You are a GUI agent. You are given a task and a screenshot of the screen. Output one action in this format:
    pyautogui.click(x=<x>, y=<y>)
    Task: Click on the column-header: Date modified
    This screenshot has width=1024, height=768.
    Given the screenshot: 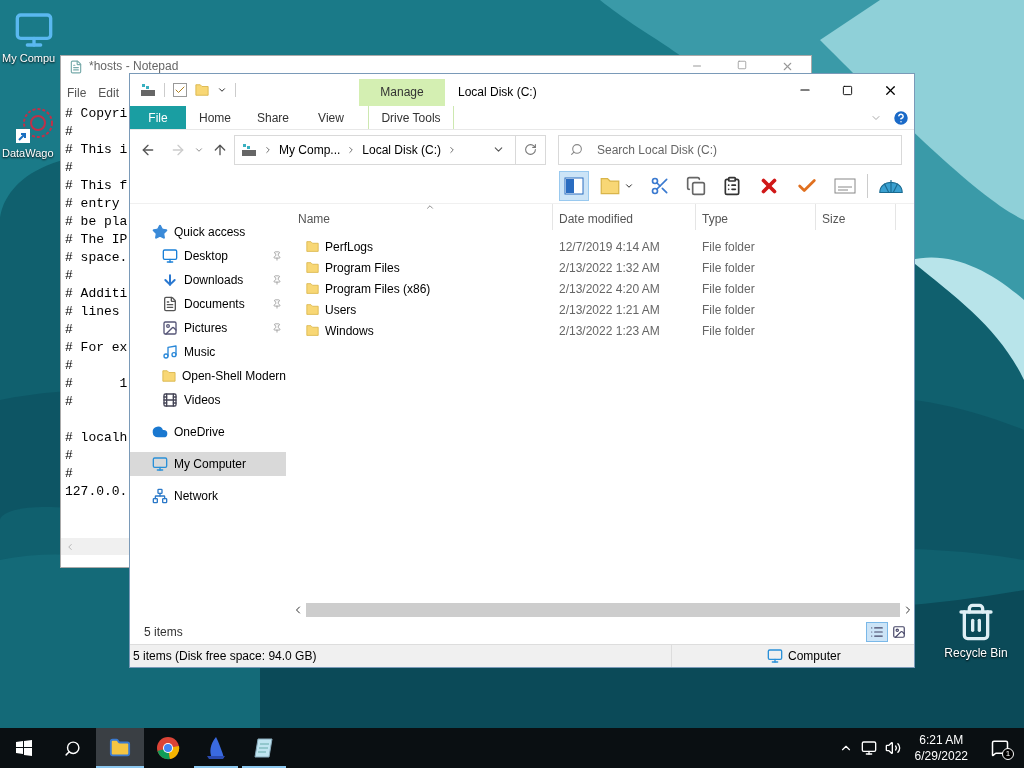 What is the action you would take?
    pyautogui.click(x=624, y=217)
    